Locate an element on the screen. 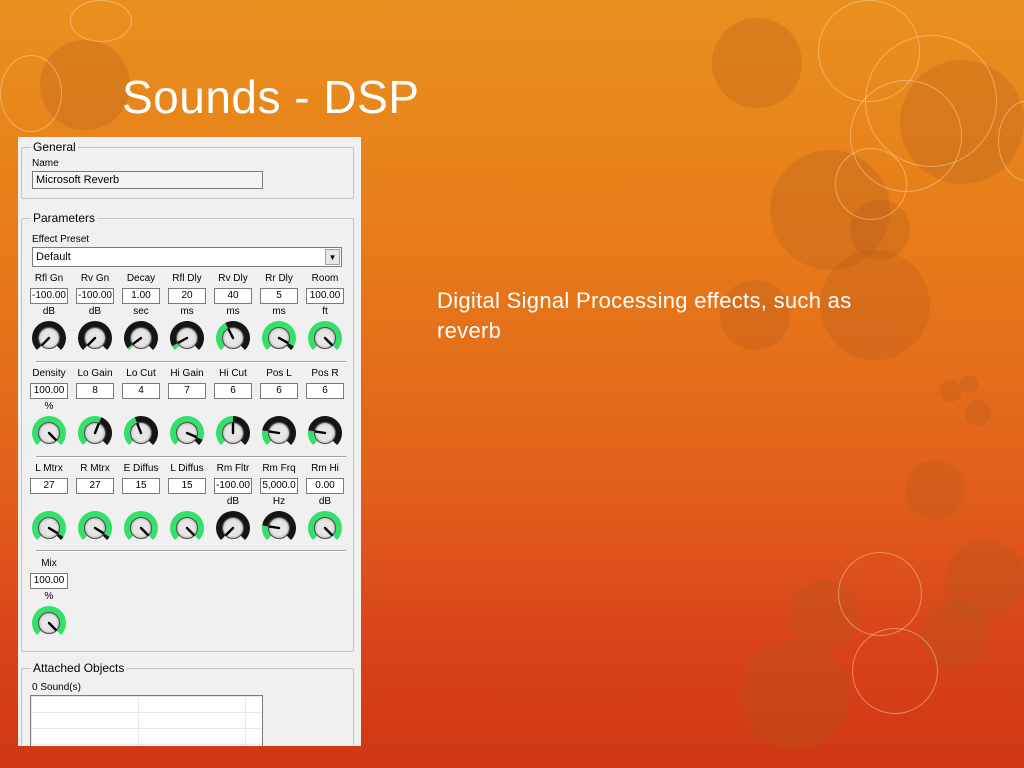 This screenshot has height=768, width=1024. attached-sounds-list is located at coordinates (146, 720).